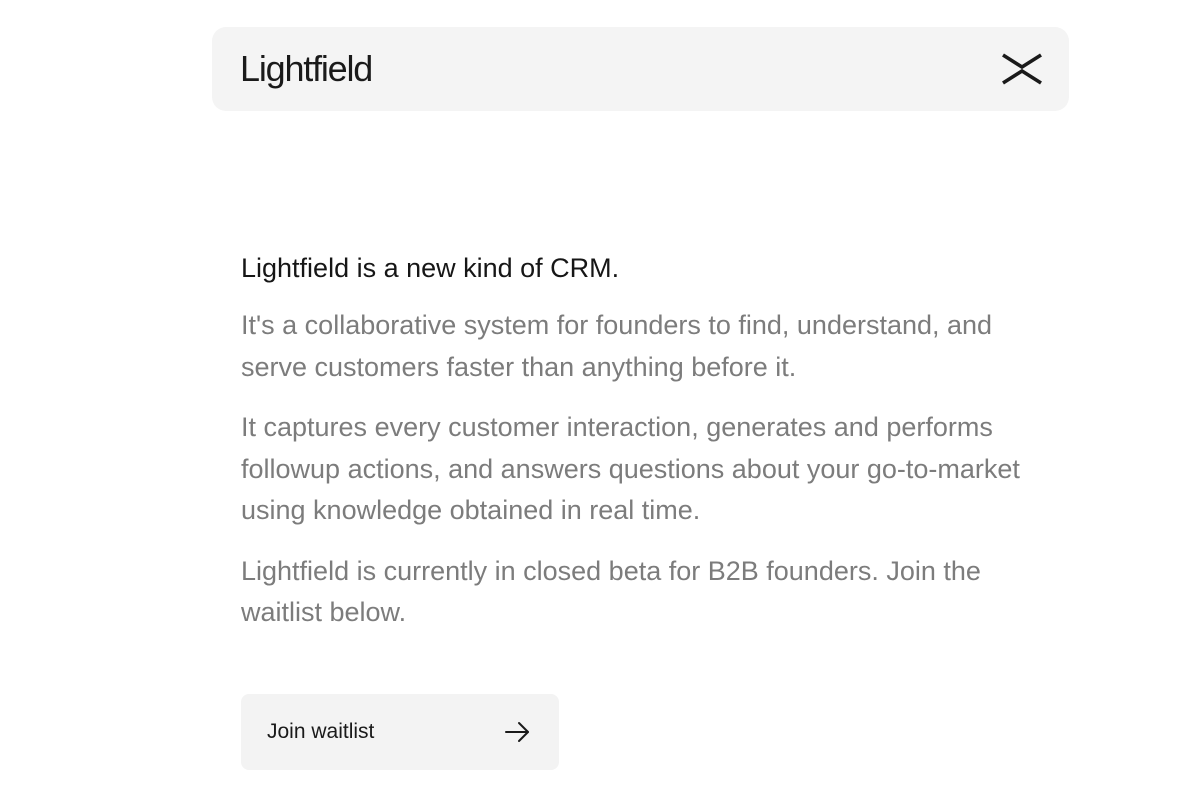 The image size is (1200, 806). What do you see at coordinates (306, 69) in the screenshot?
I see `brand-wordmark: Lightfield` at bounding box center [306, 69].